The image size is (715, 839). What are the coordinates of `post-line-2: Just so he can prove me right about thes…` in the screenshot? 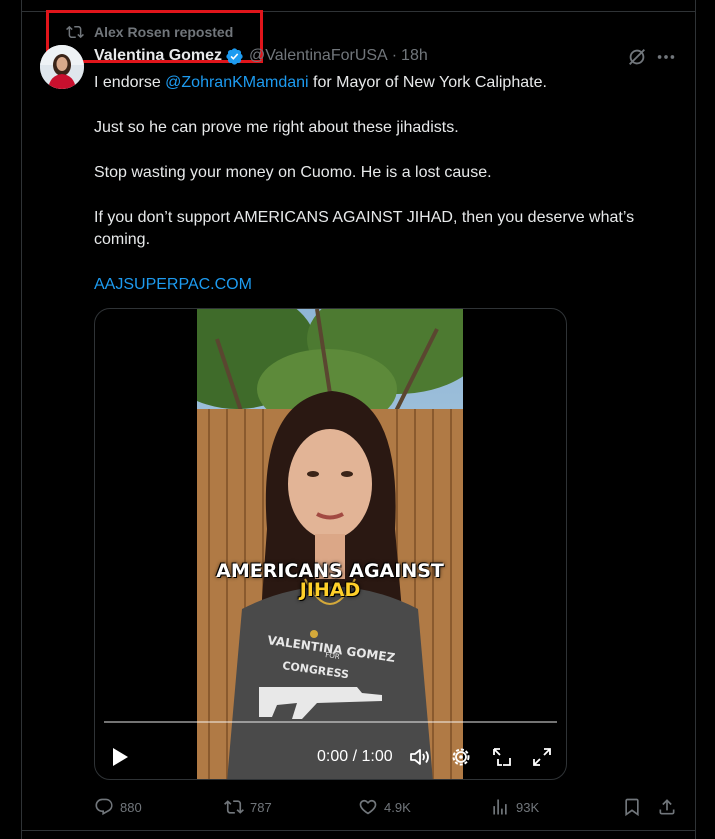 It's located at (276, 127).